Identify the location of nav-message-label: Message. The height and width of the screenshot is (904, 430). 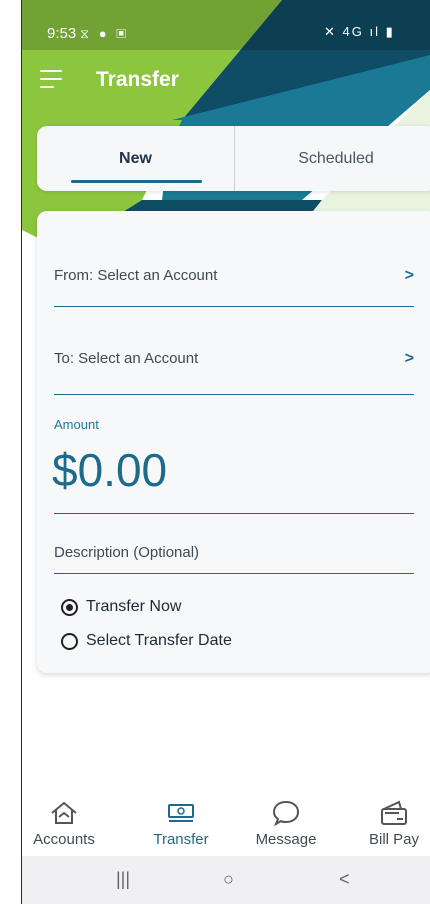
(286, 839).